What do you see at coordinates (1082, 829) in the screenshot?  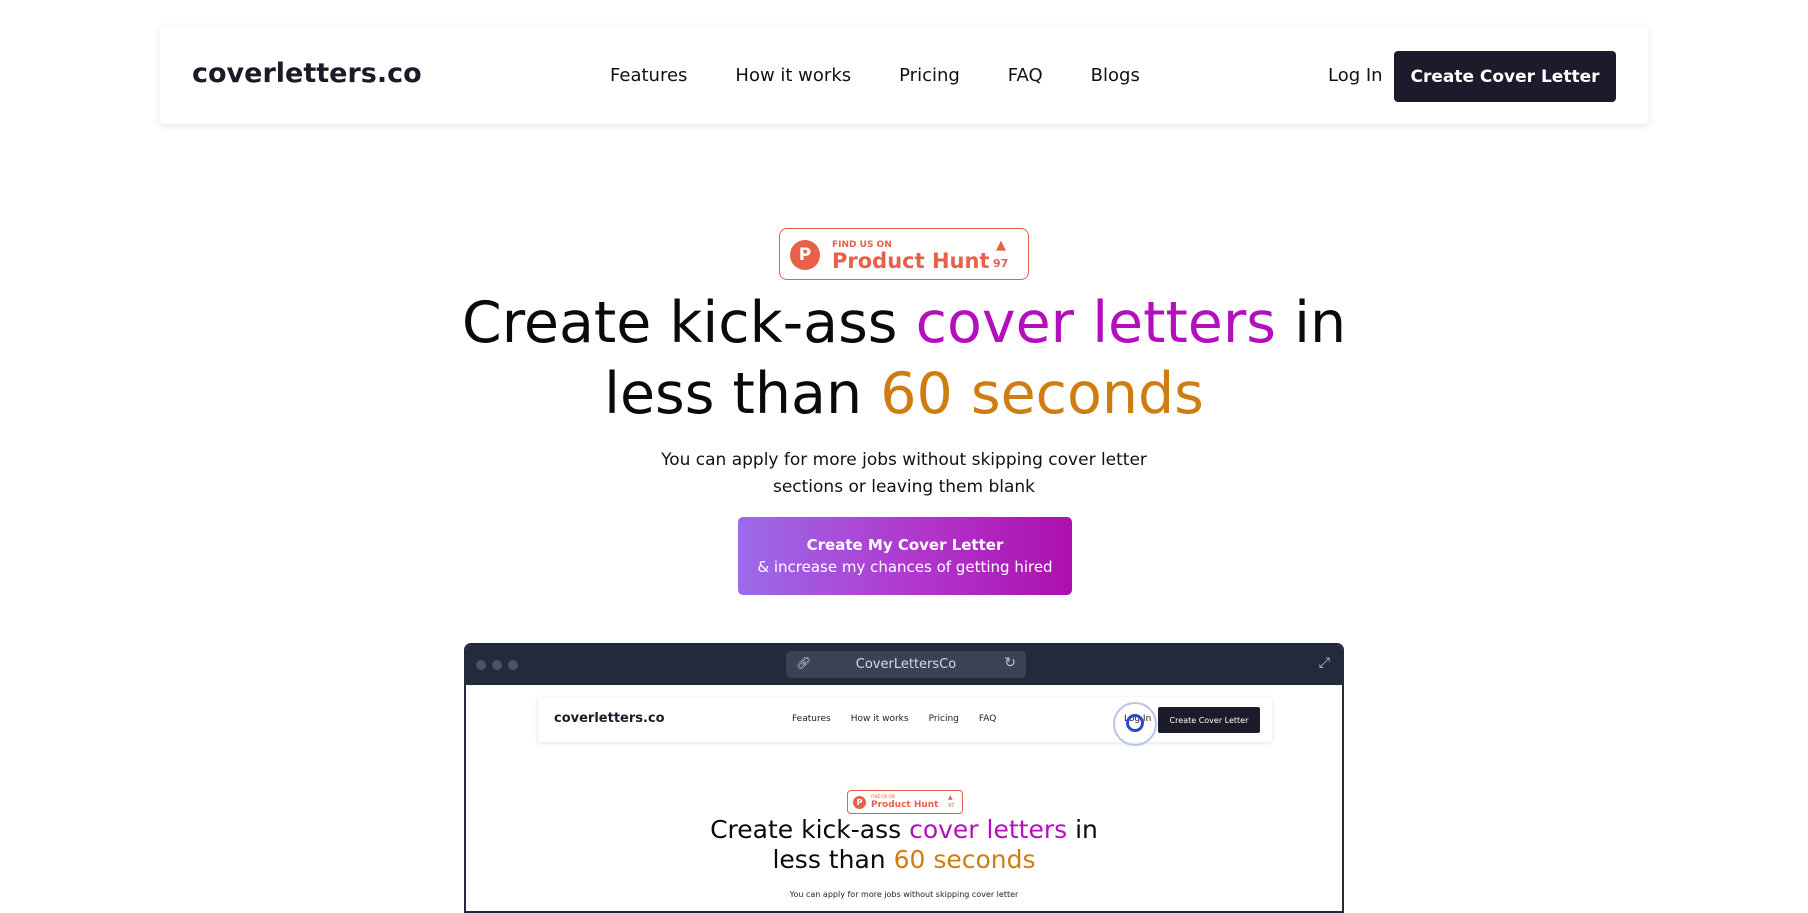 I see `mini-headline-text: in` at bounding box center [1082, 829].